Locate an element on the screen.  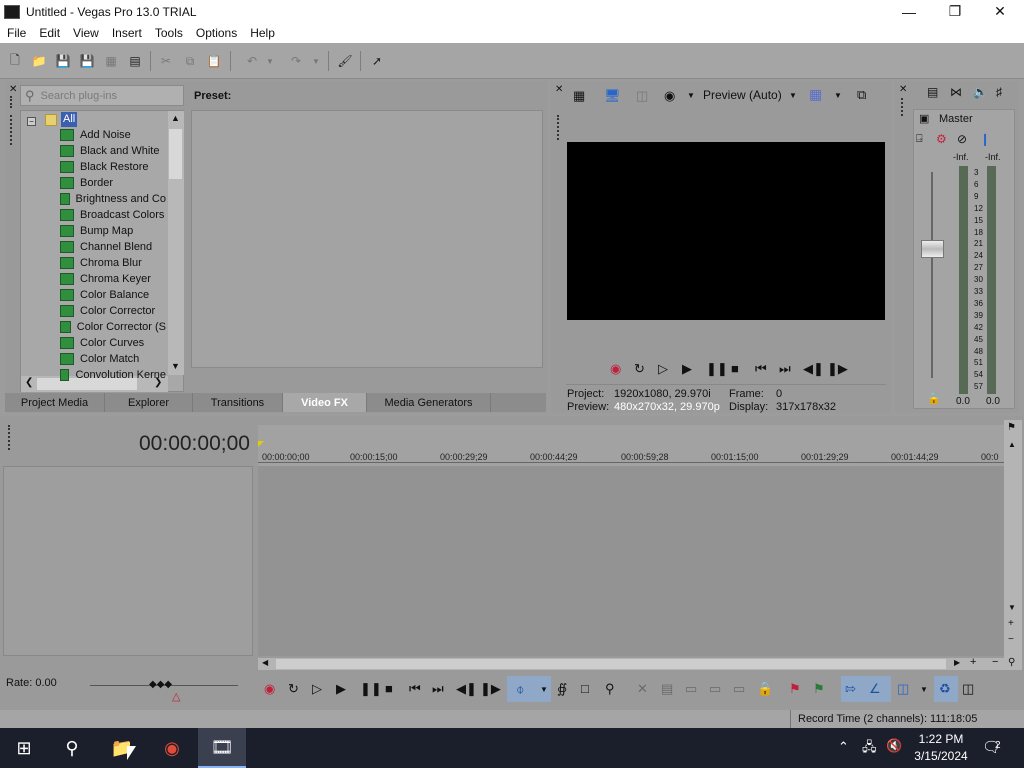
scroll-down-icon: ▼ is located at coordinates (1012, 607).